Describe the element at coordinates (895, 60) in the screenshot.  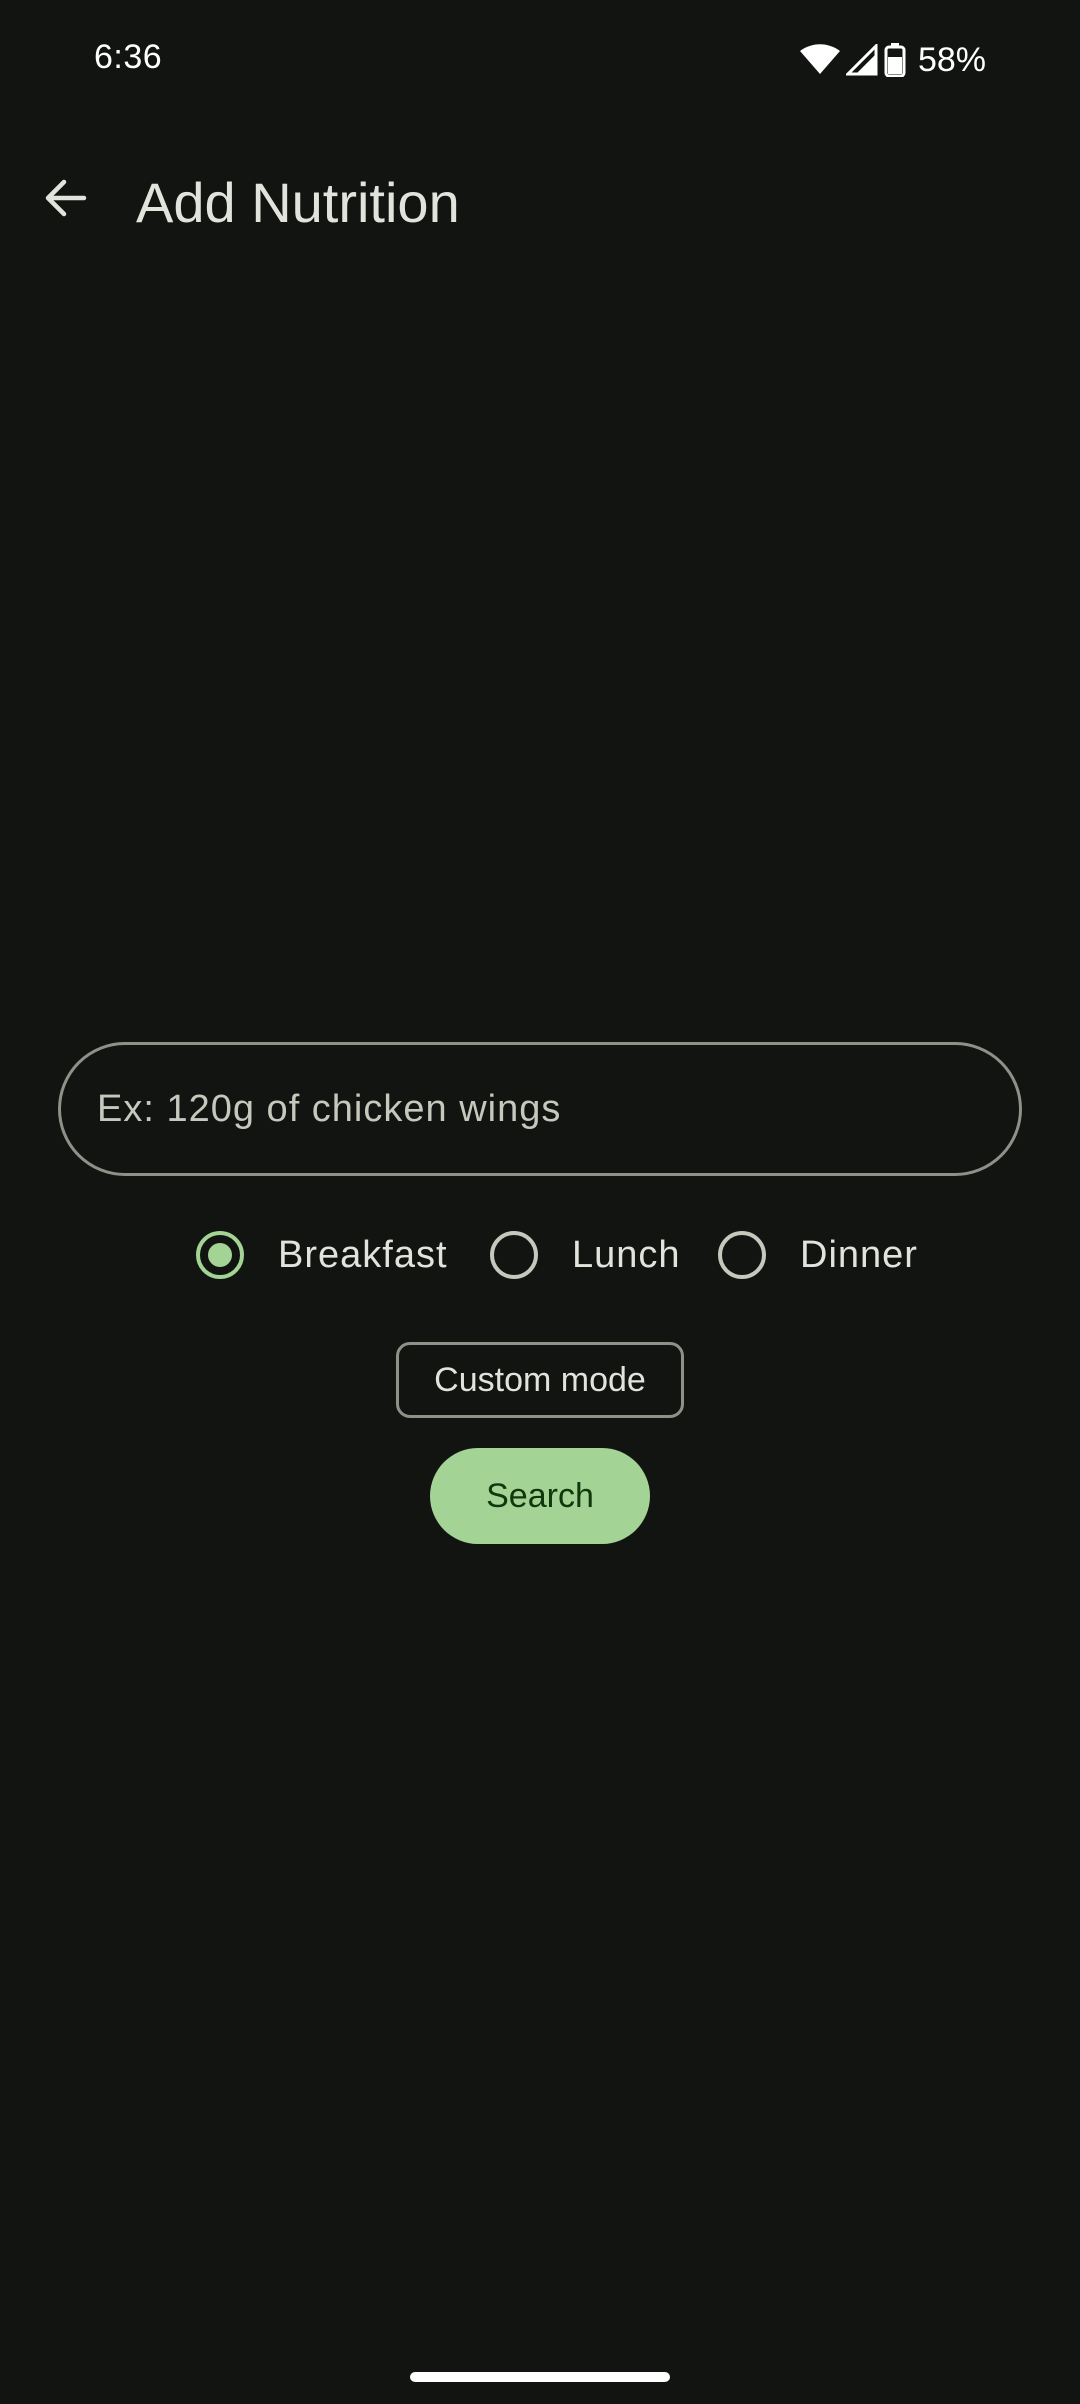
I see `battery-icon` at that location.